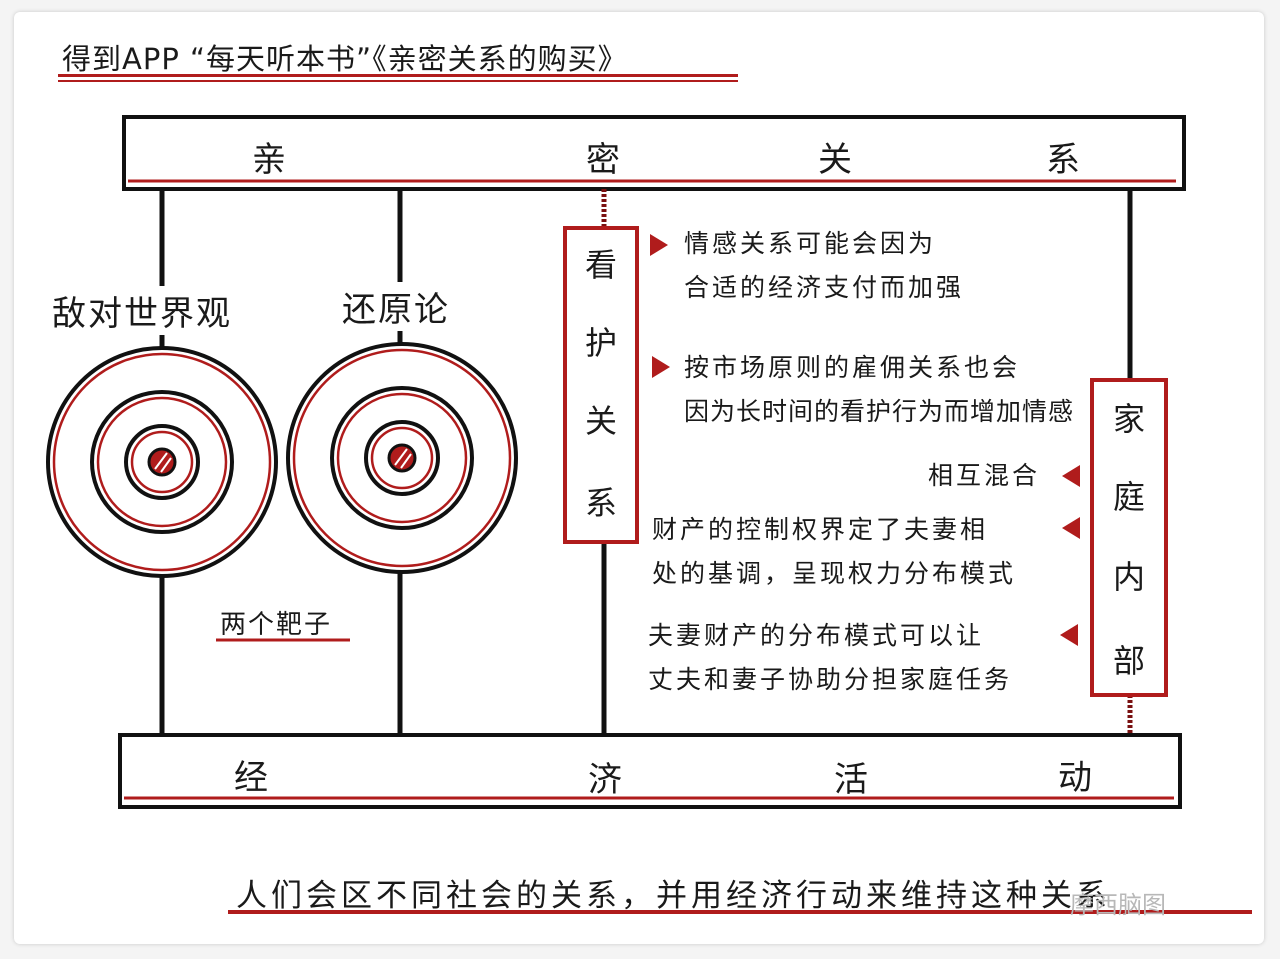 The image size is (1280, 959). I want to click on note-line: 处的基调，呈现权力分布模式, so click(834, 573).